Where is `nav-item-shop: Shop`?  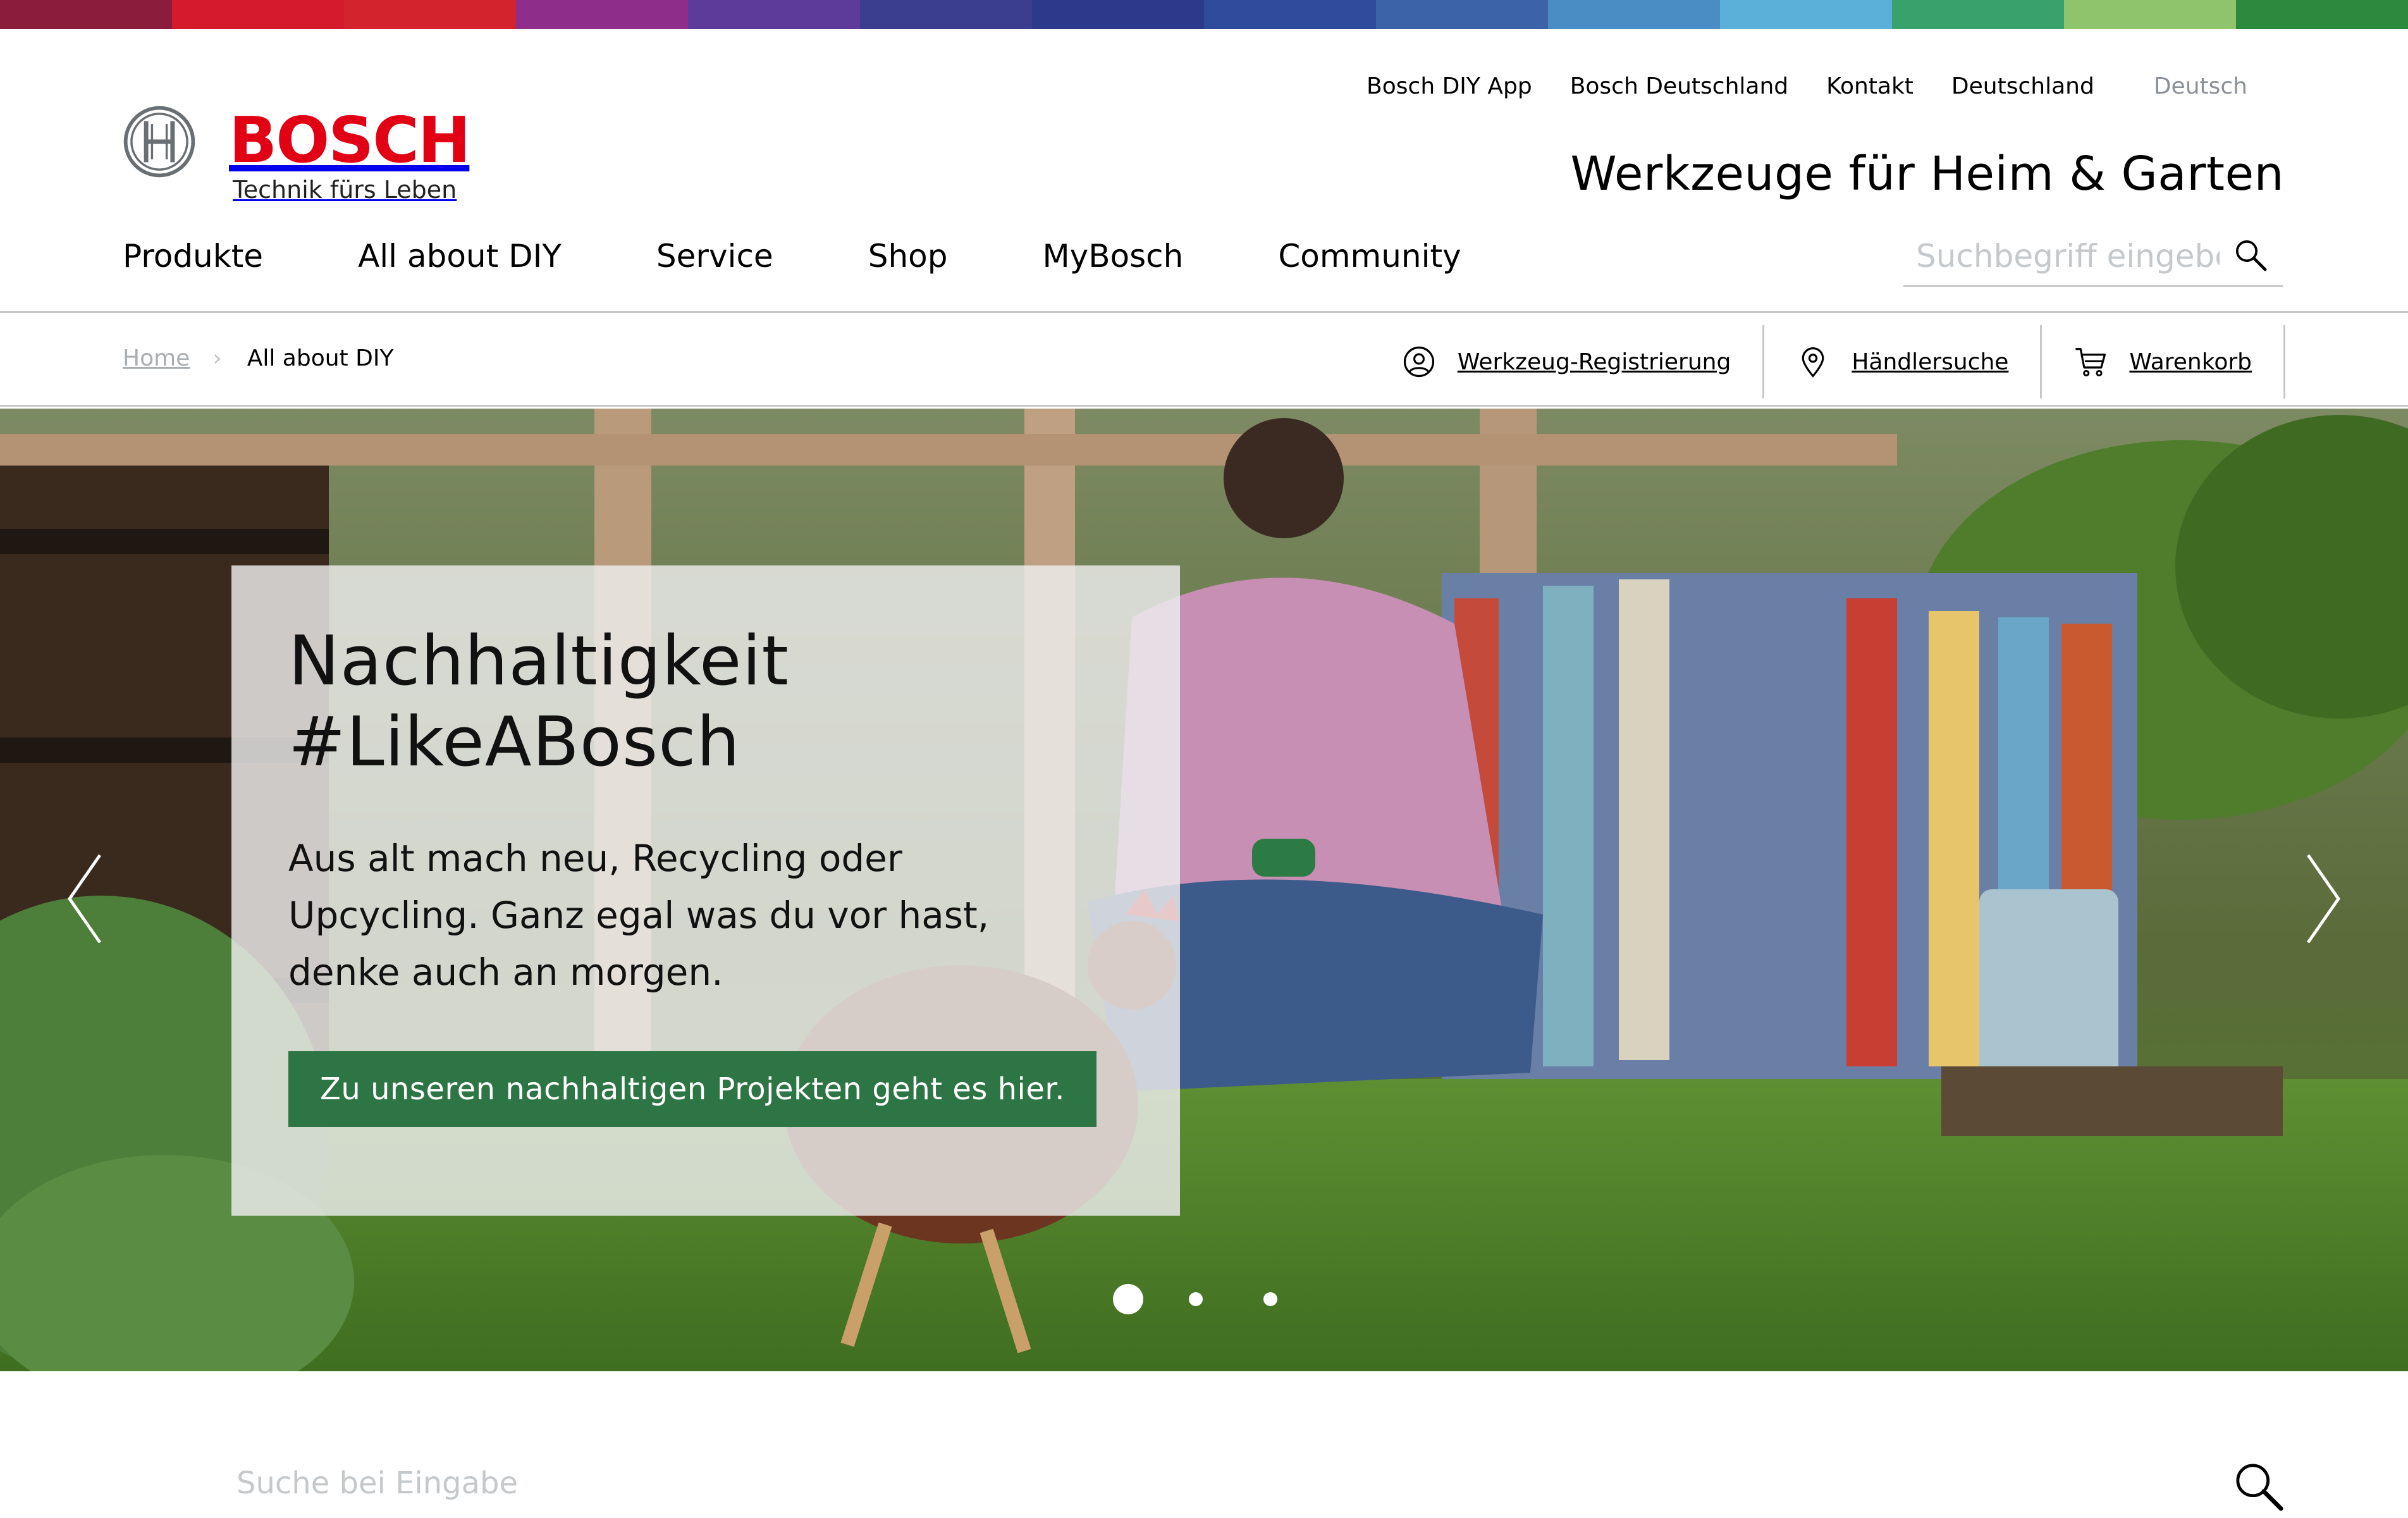 nav-item-shop: Shop is located at coordinates (908, 256).